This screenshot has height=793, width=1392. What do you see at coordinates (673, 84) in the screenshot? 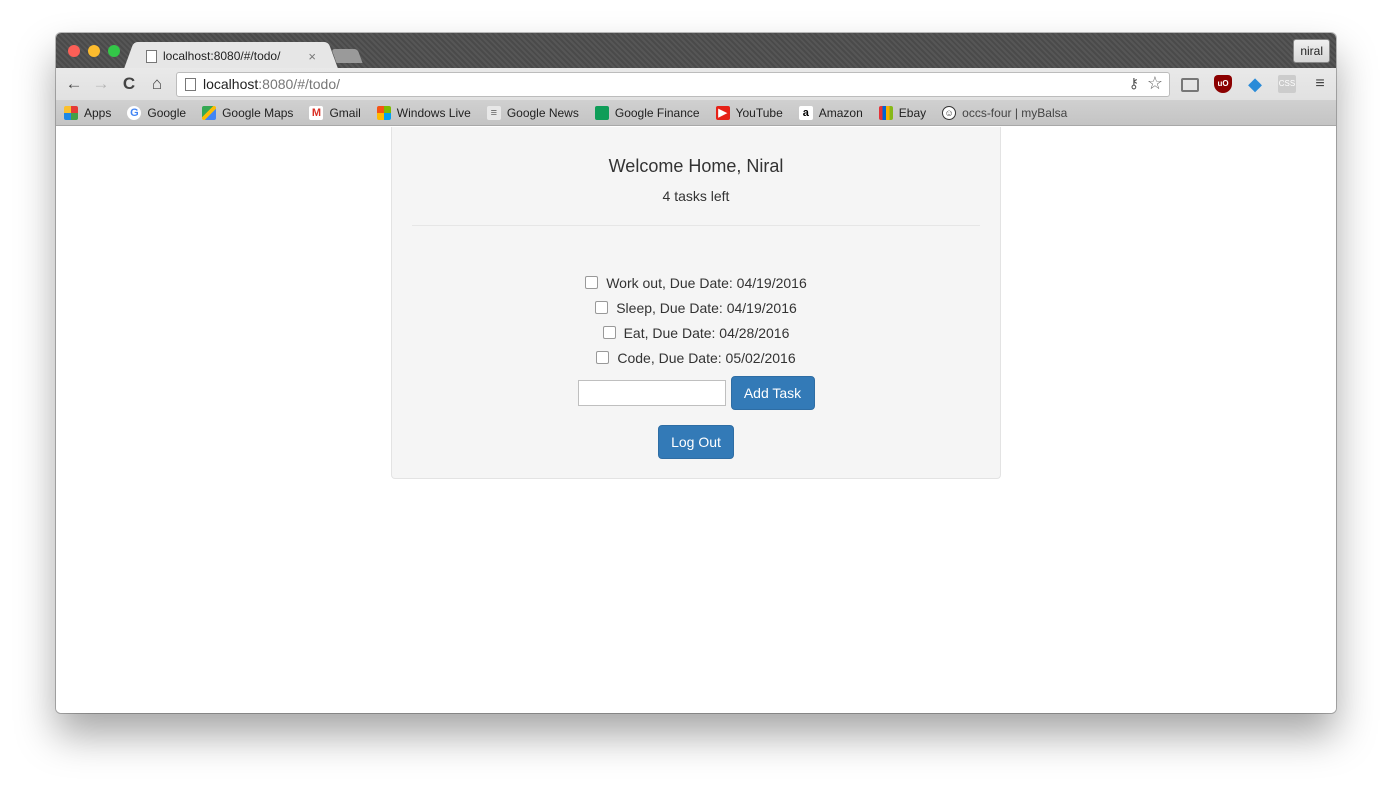
I see `address-bar: localhost:8080/#/todo/ ⚷ ☆` at bounding box center [673, 84].